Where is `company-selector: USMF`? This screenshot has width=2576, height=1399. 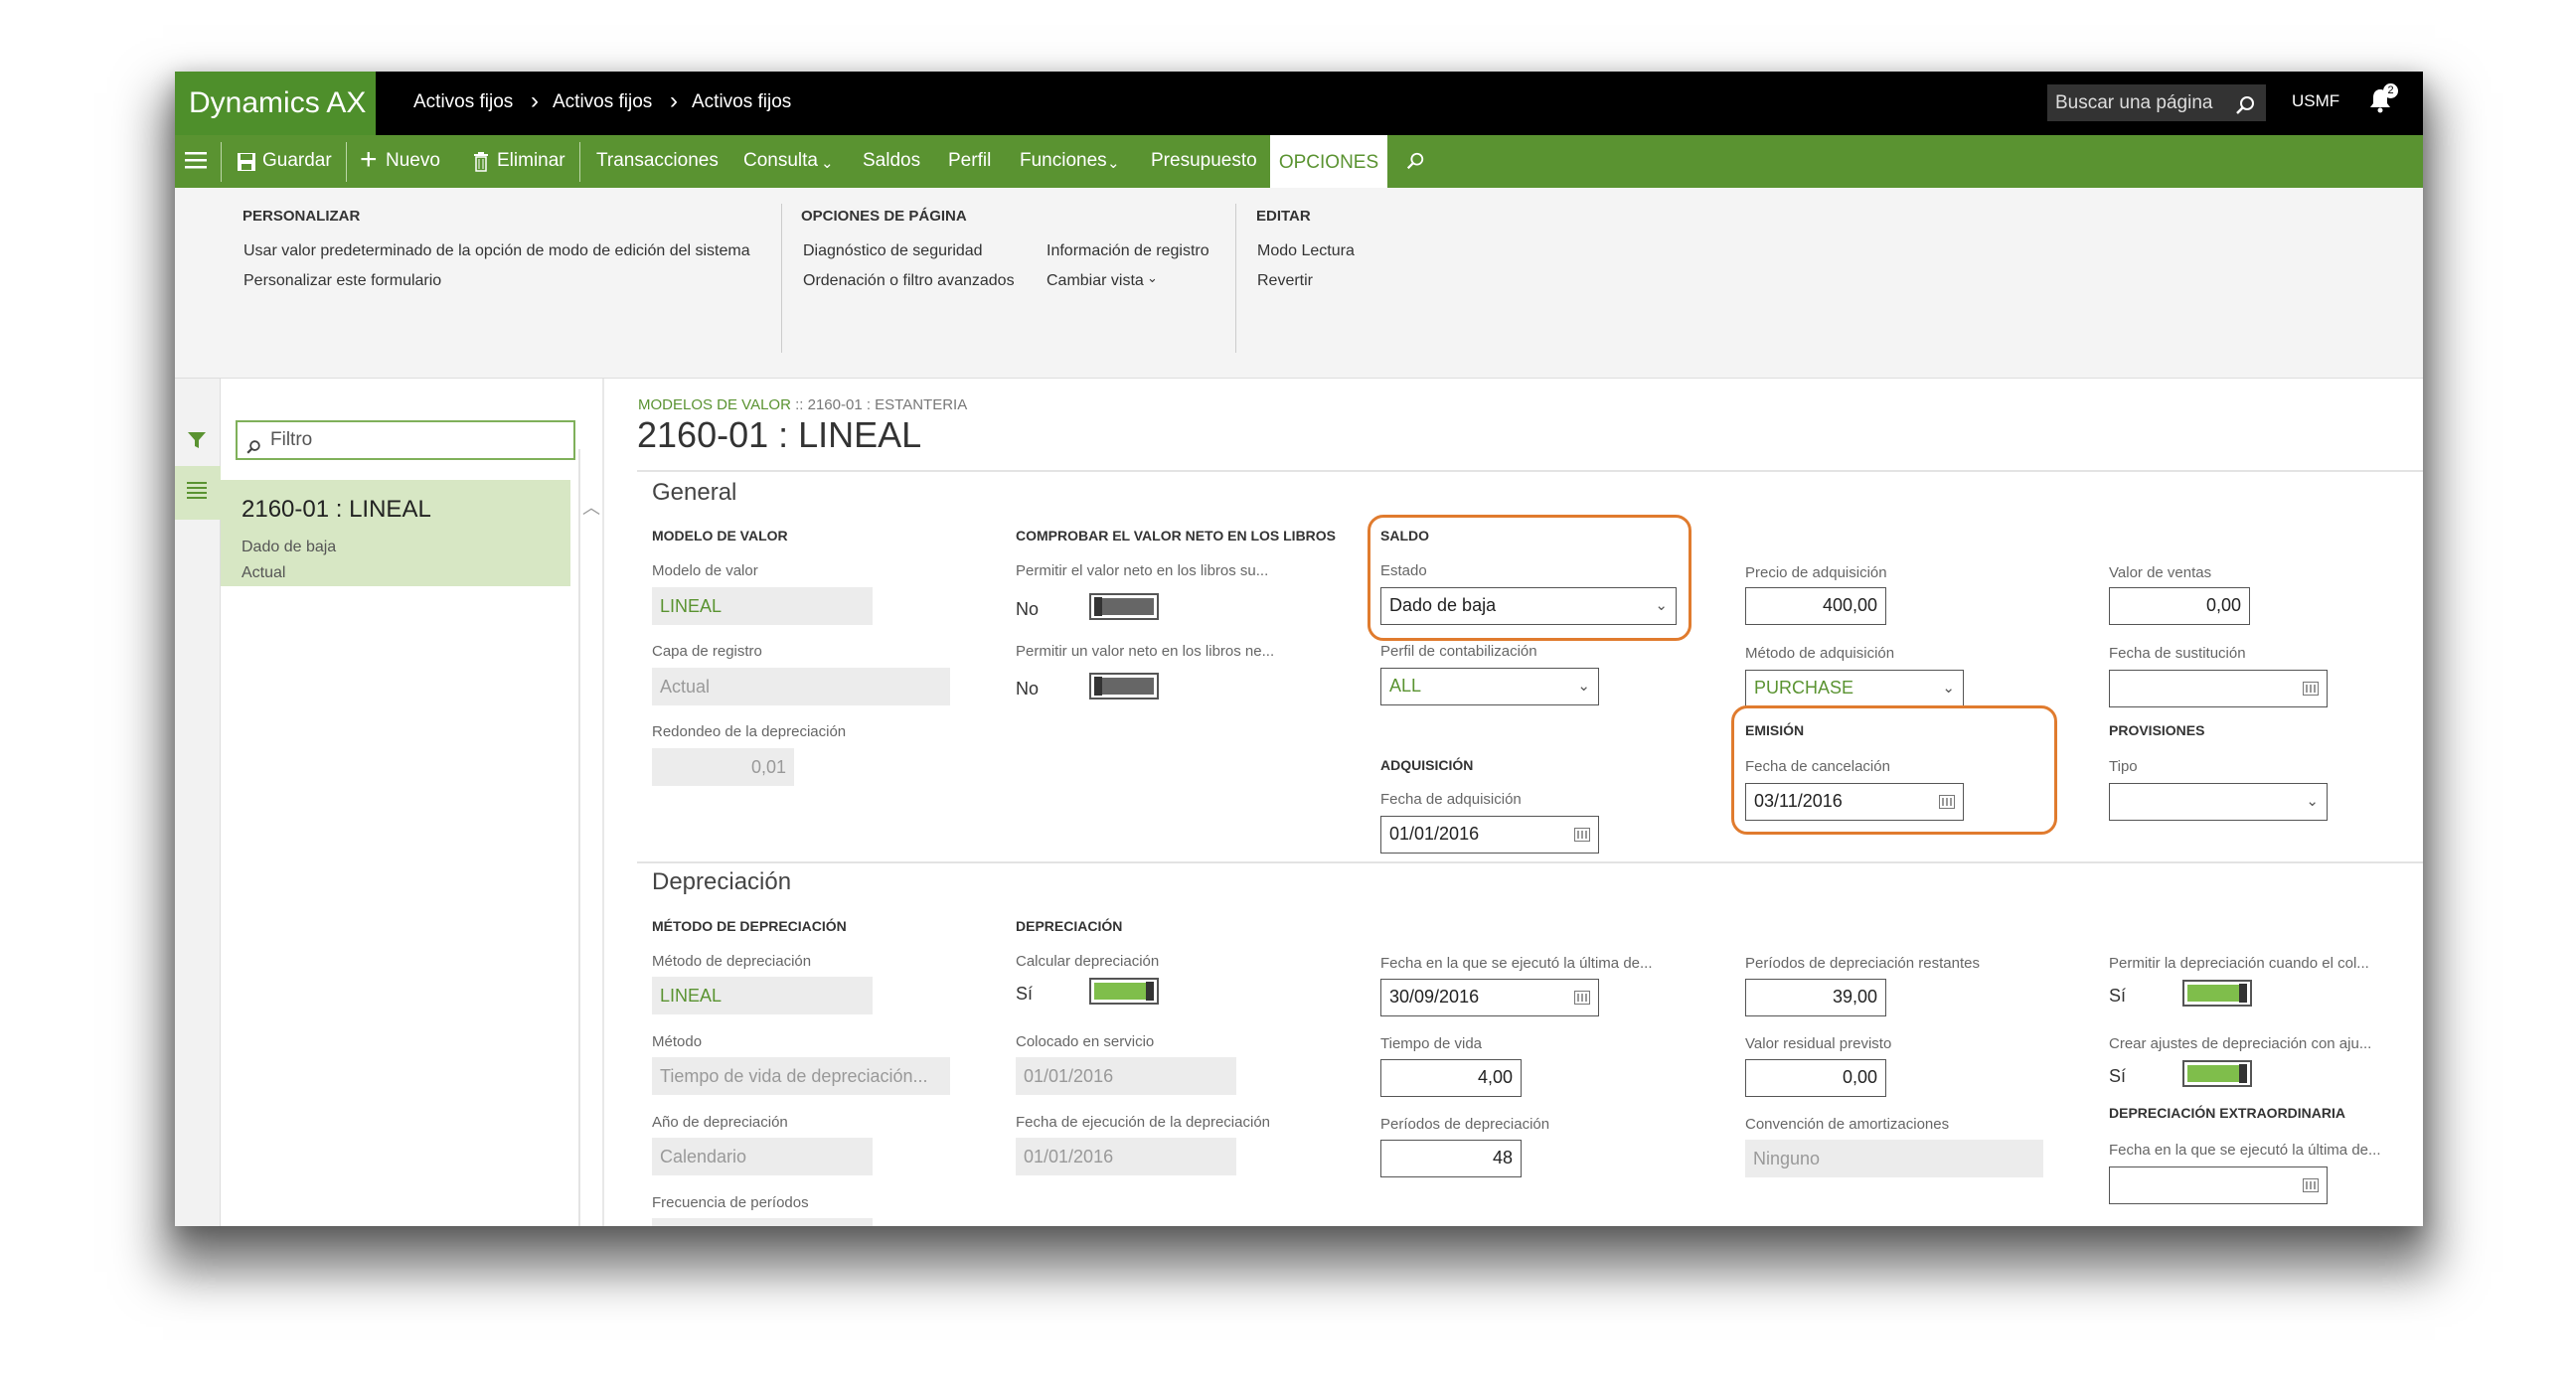 company-selector: USMF is located at coordinates (2315, 101).